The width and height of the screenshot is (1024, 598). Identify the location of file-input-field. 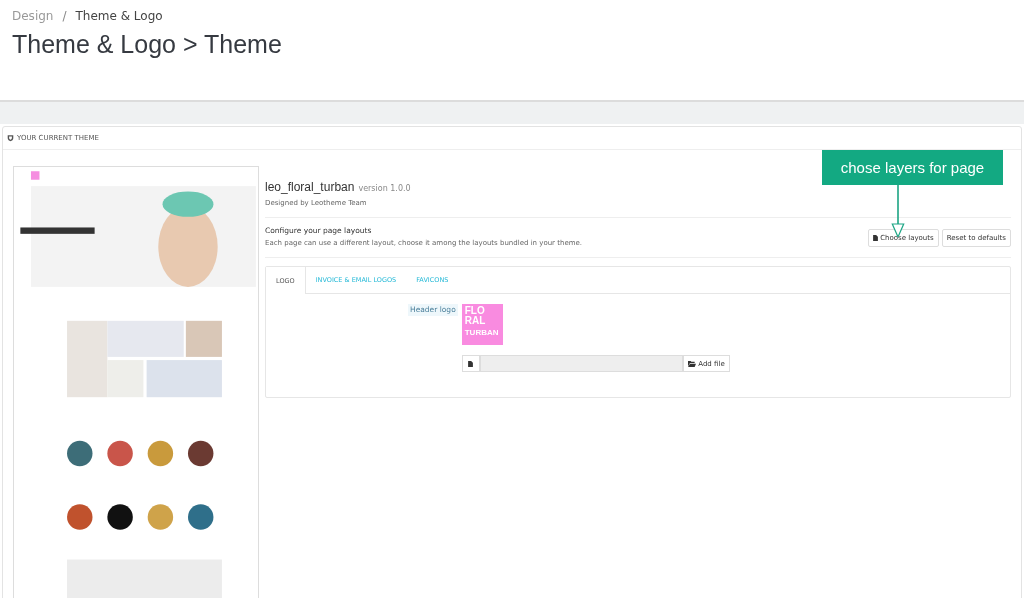
(581, 363).